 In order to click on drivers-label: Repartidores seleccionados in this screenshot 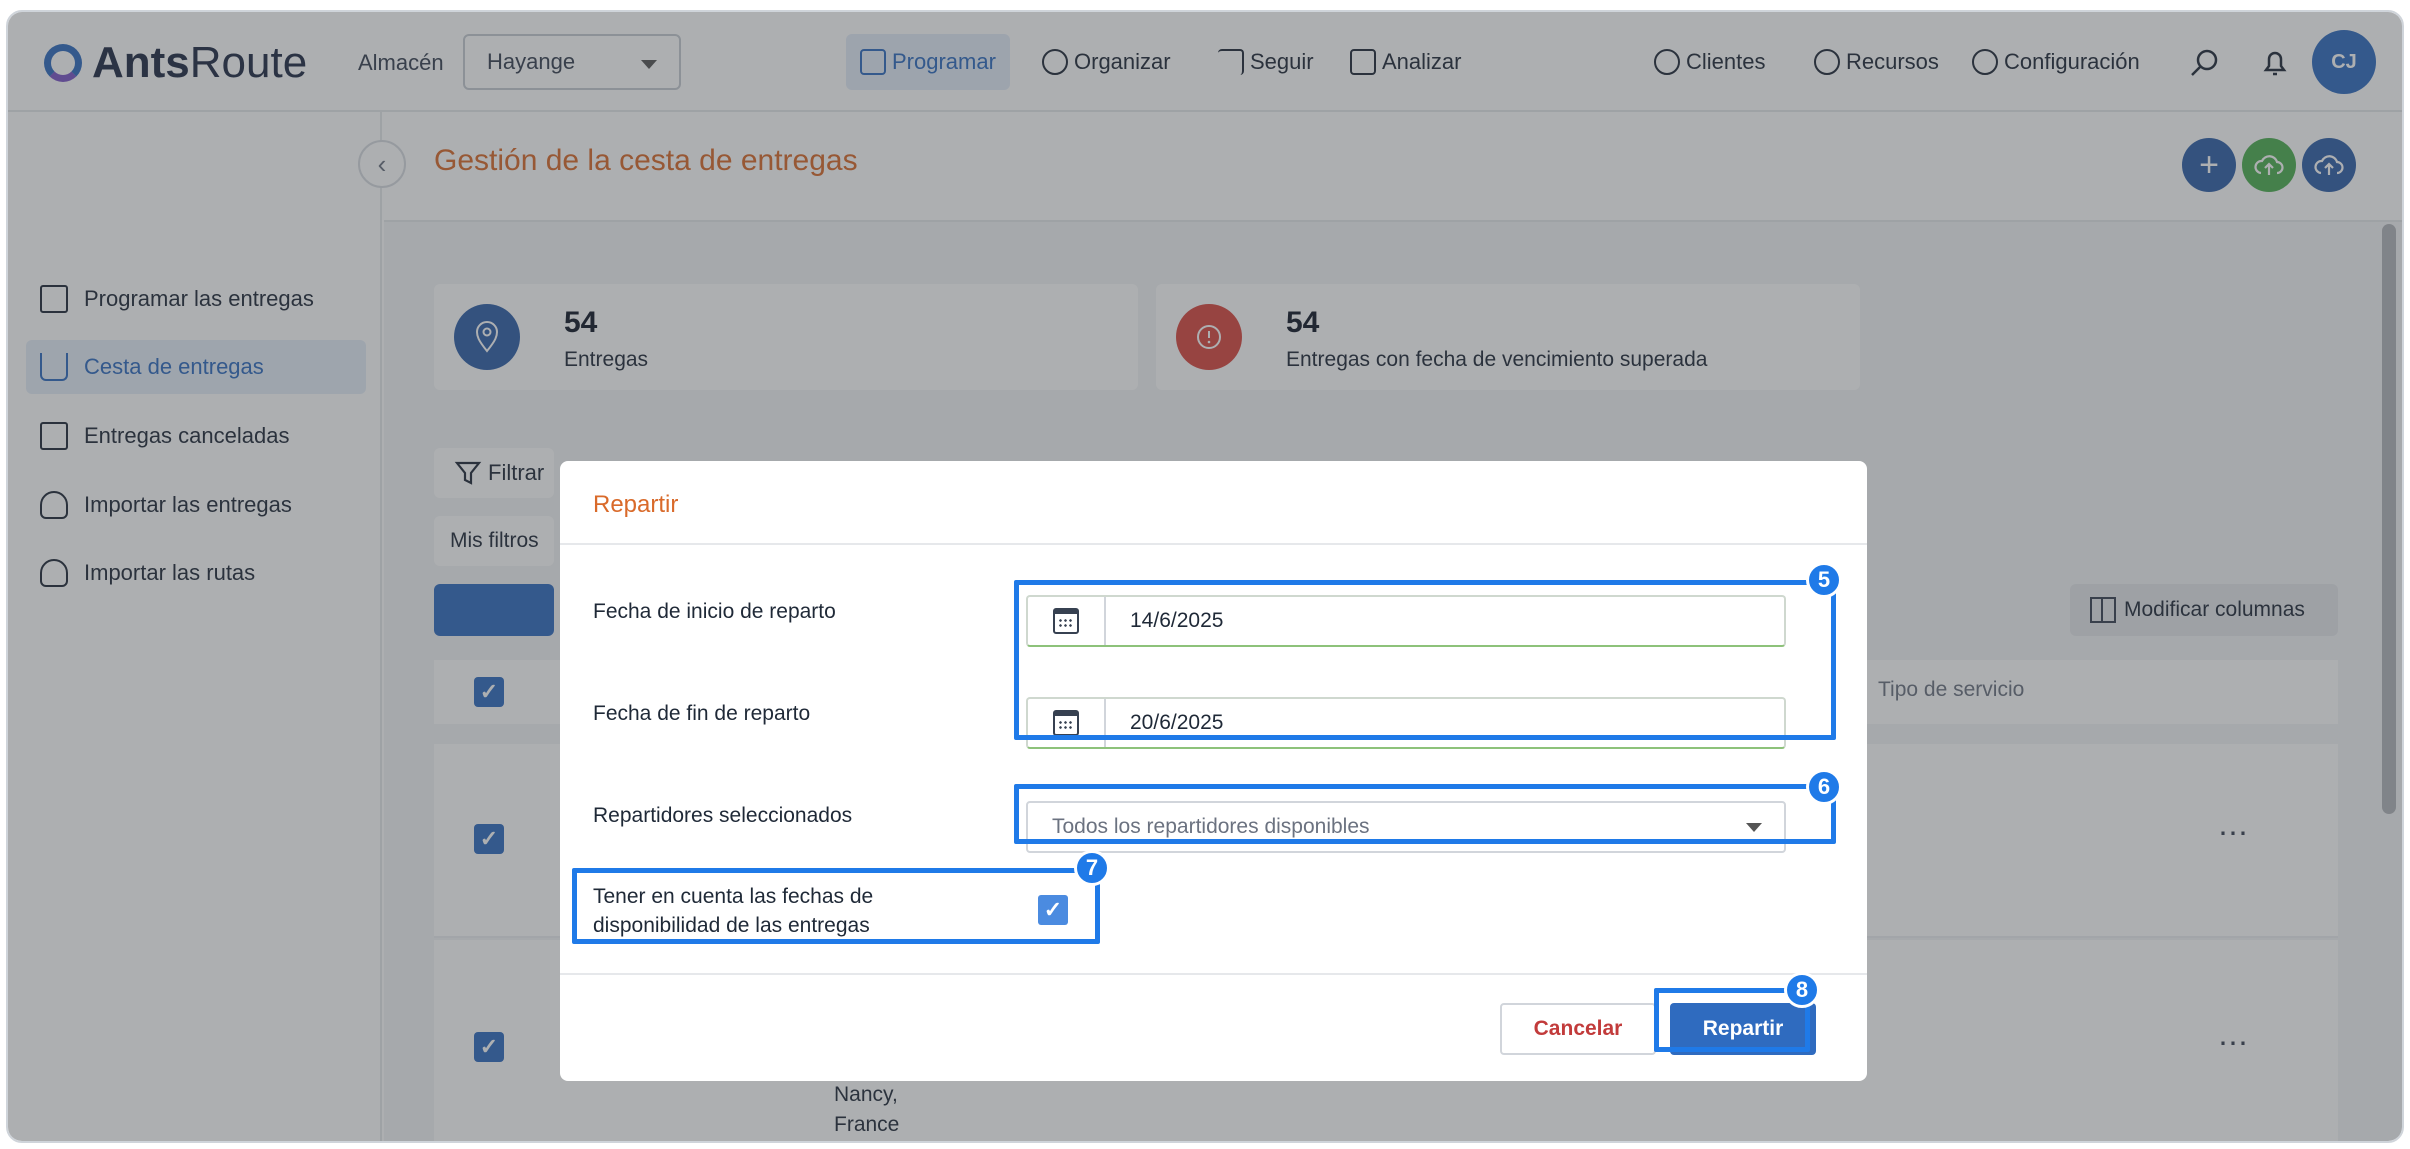, I will do `click(723, 815)`.